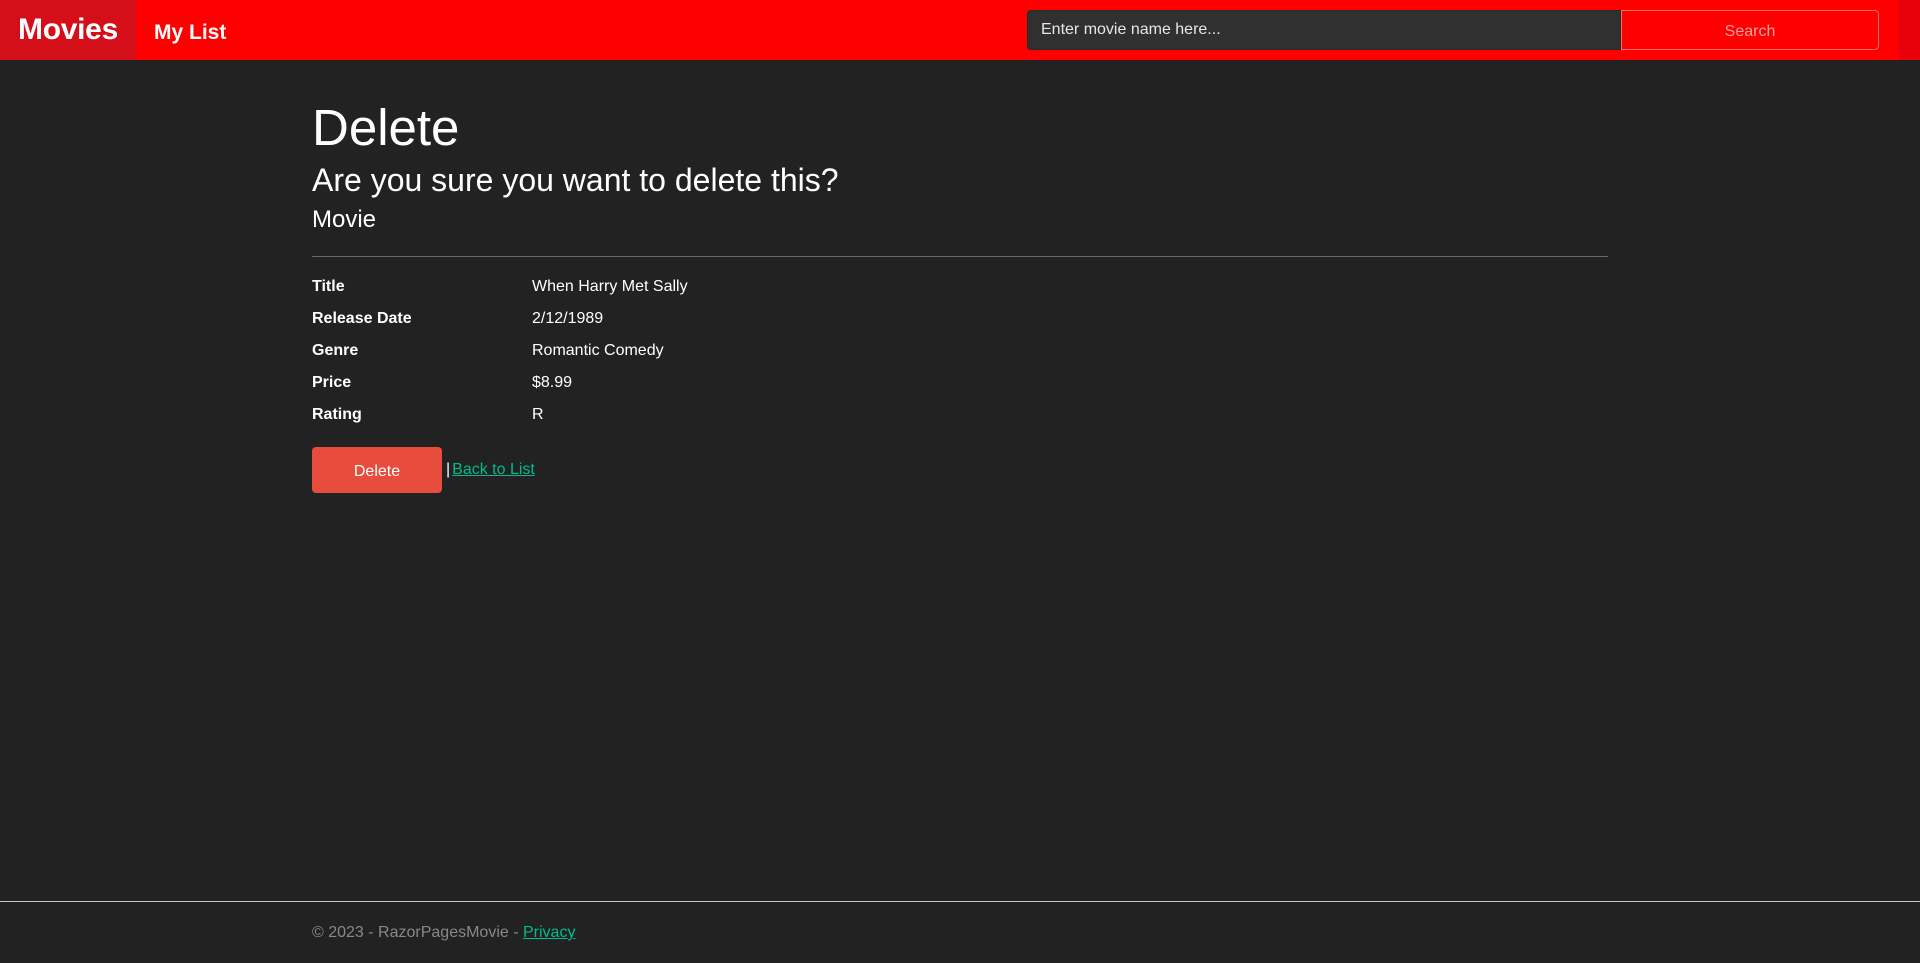 The width and height of the screenshot is (1920, 963). Describe the element at coordinates (960, 470) in the screenshot. I see `actions: Delete | Back to List` at that location.